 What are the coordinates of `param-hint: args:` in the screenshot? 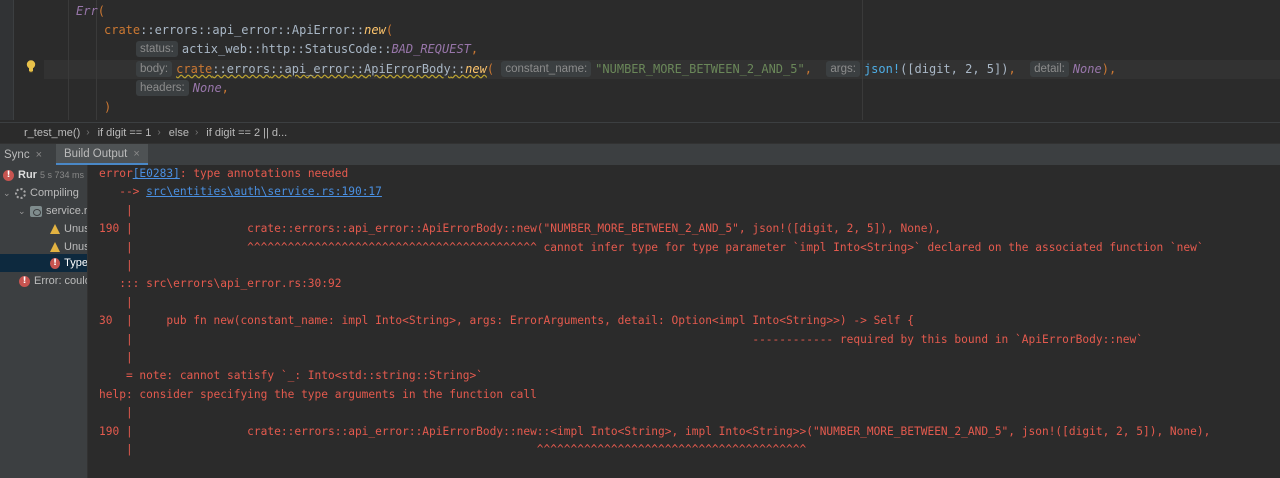 It's located at (843, 69).